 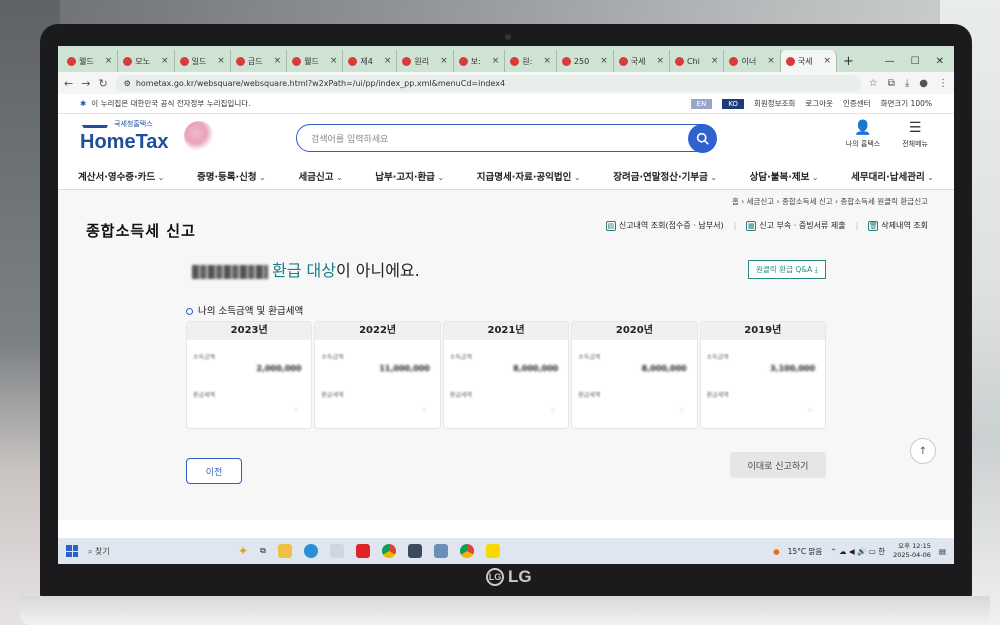 I want to click on browser-tab: 보: ×, so click(x=480, y=61).